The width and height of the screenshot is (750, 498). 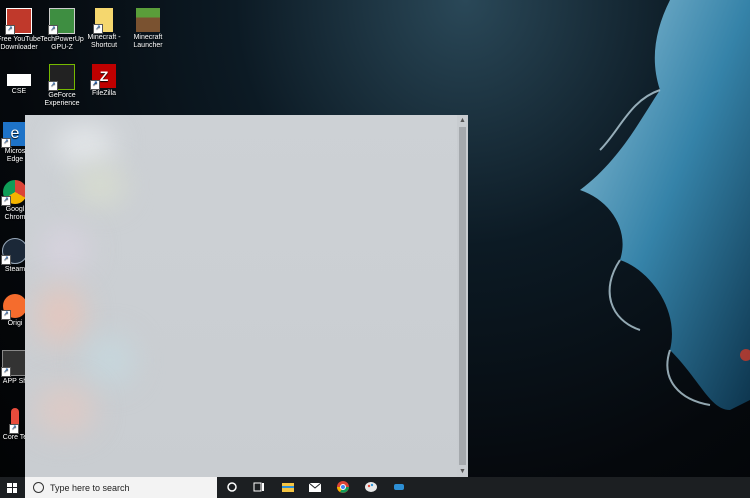 I want to click on chrome-icon: ↗, so click(x=14, y=193).